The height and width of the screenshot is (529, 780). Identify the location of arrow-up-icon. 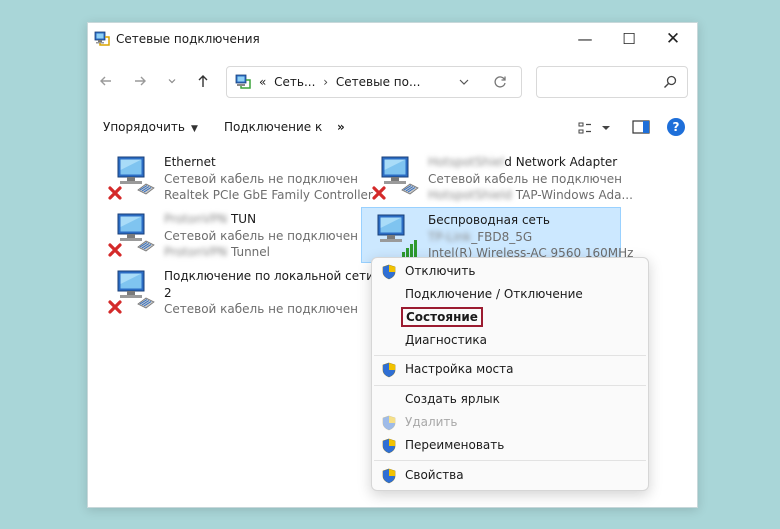
(203, 81).